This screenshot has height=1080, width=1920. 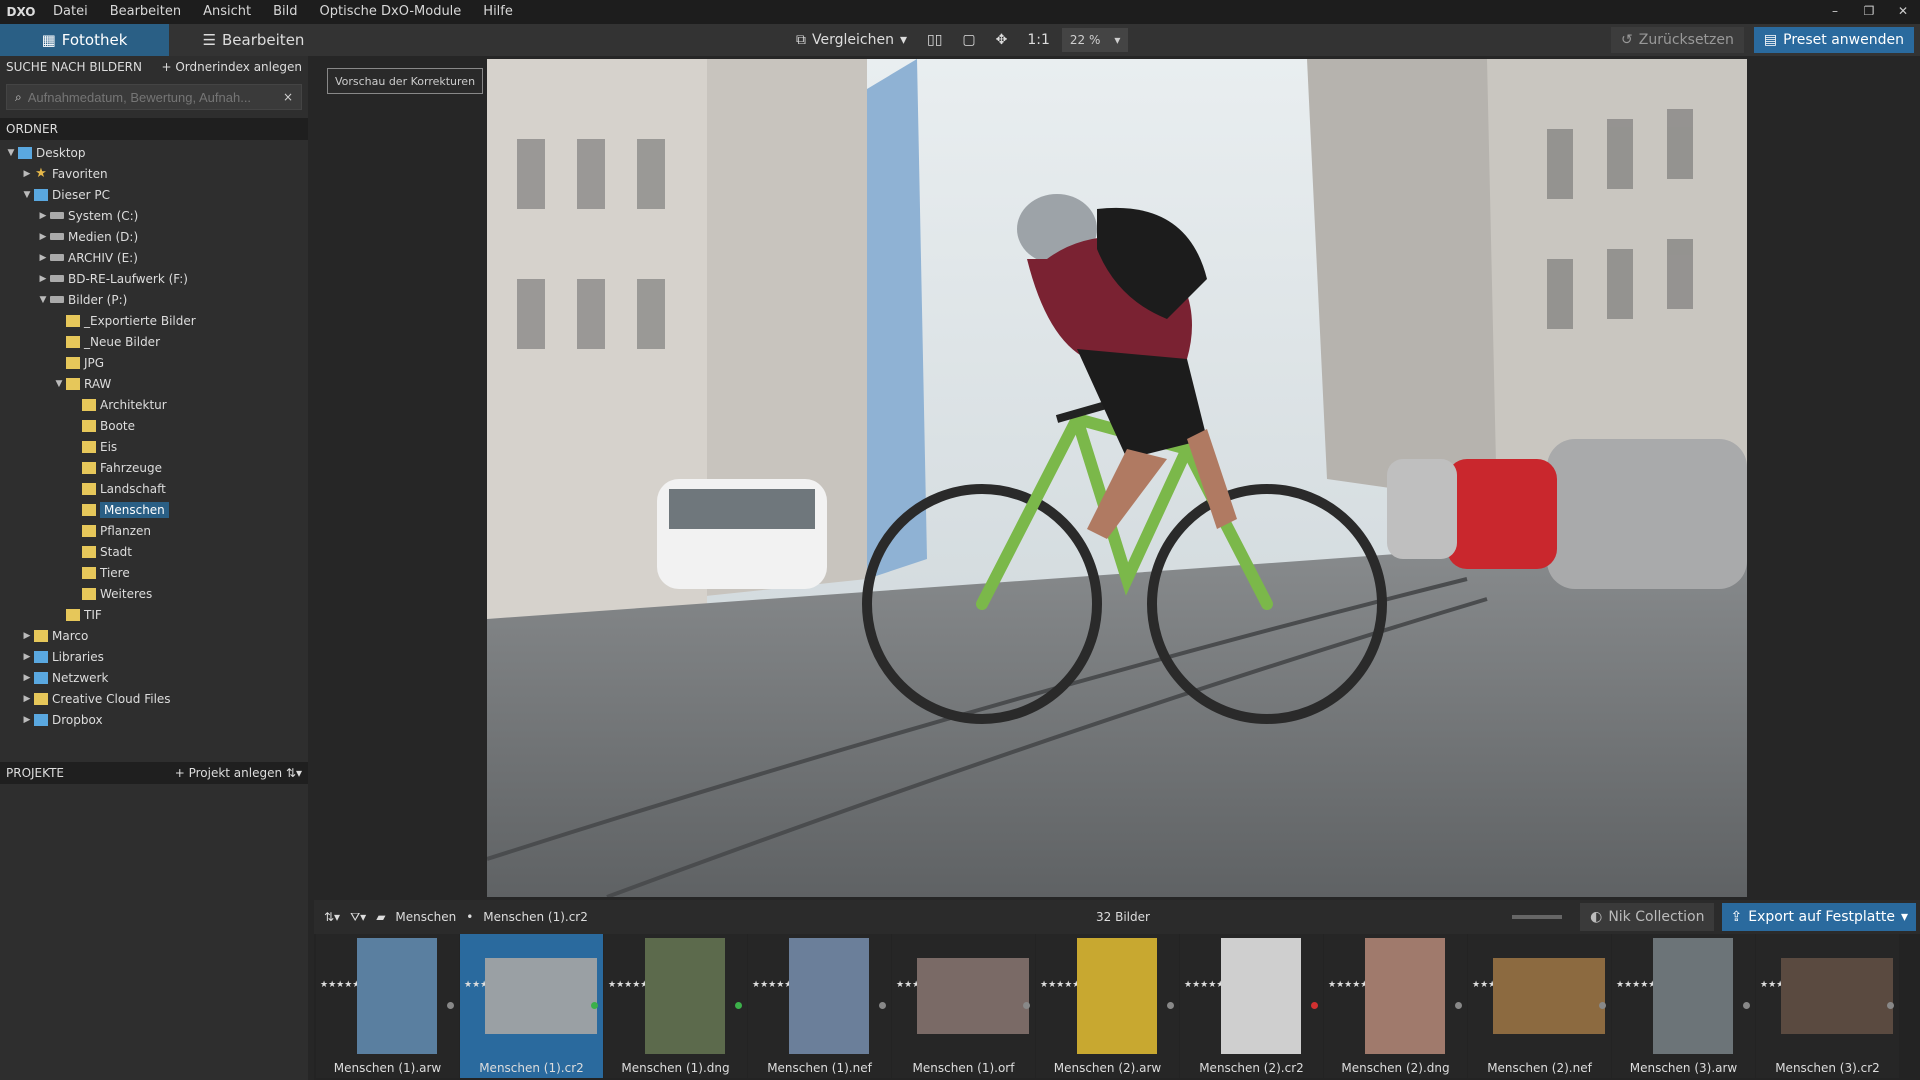 What do you see at coordinates (154, 488) in the screenshot?
I see `folder-item: Landschaft` at bounding box center [154, 488].